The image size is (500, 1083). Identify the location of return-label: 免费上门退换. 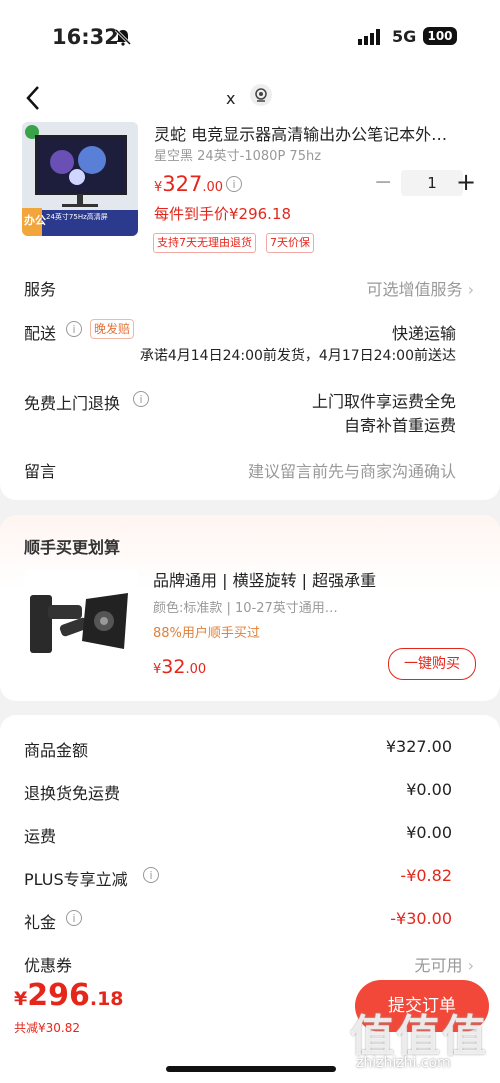
(72, 403).